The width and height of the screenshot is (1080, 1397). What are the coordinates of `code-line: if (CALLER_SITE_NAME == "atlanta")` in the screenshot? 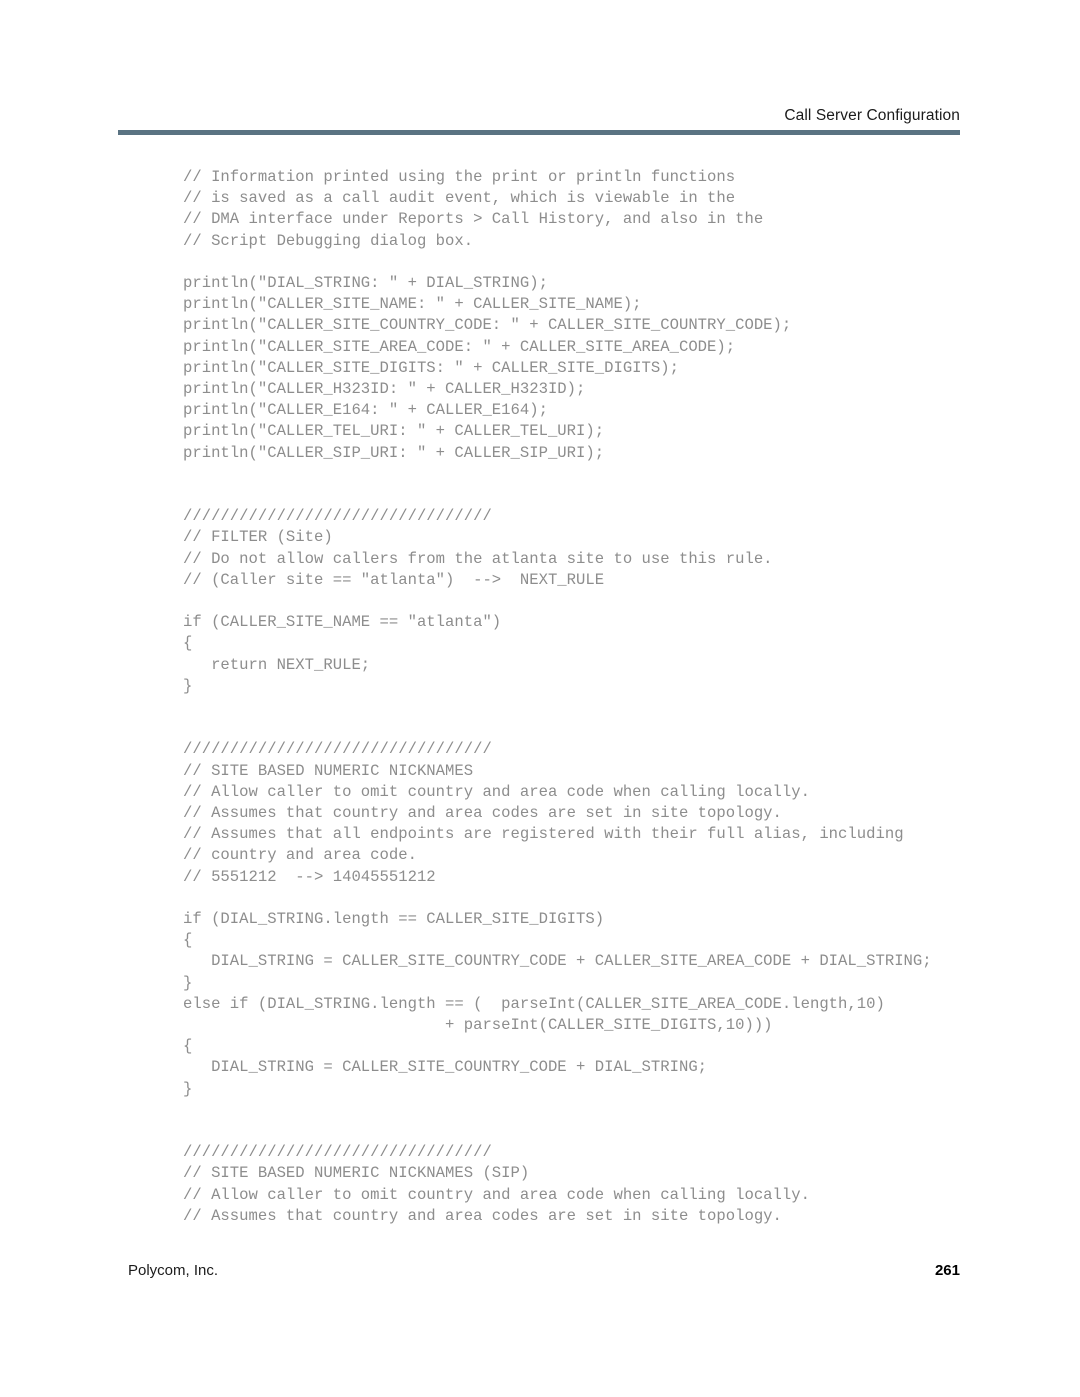 It's located at (342, 622).